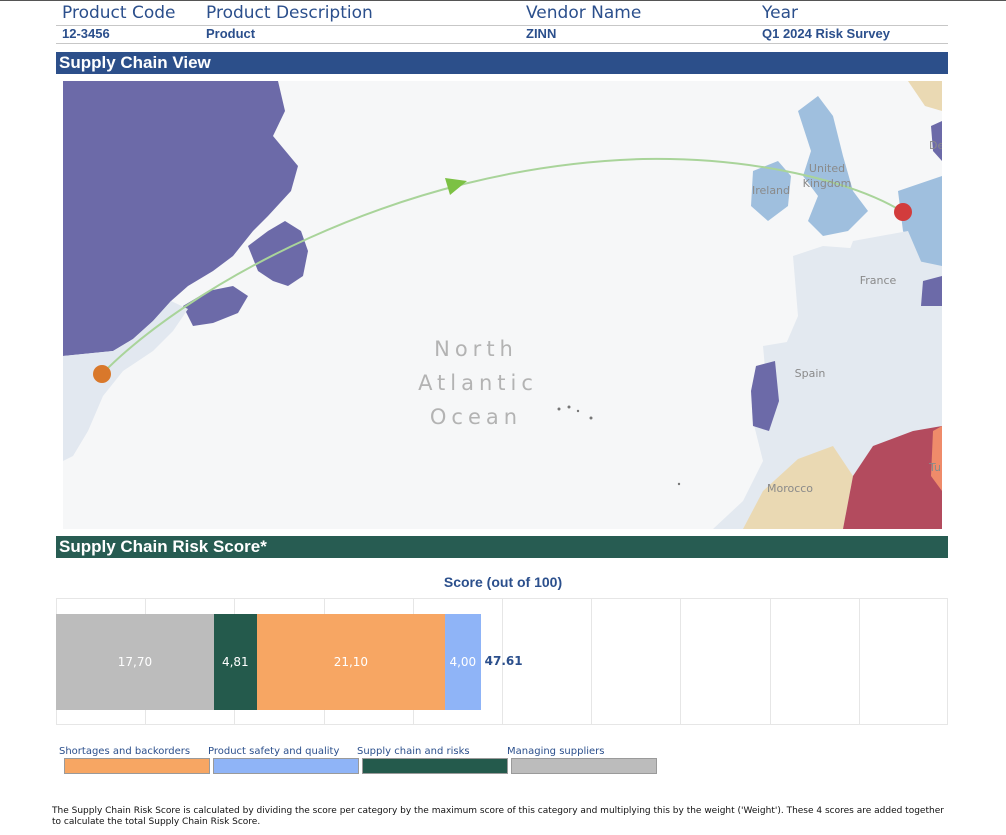 The height and width of the screenshot is (835, 1006). Describe the element at coordinates (934, 467) in the screenshot. I see `tunisia-partial-label: Tu` at that location.